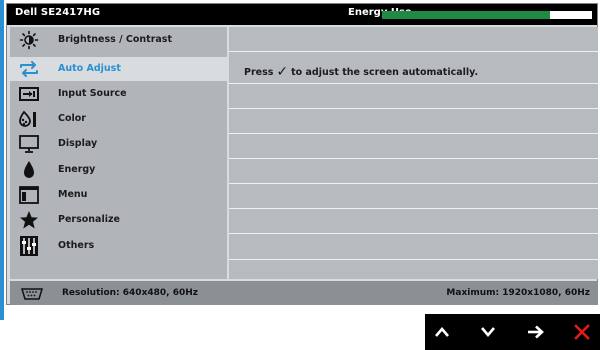 This screenshot has height=350, width=600. I want to click on down-button, so click(488, 332).